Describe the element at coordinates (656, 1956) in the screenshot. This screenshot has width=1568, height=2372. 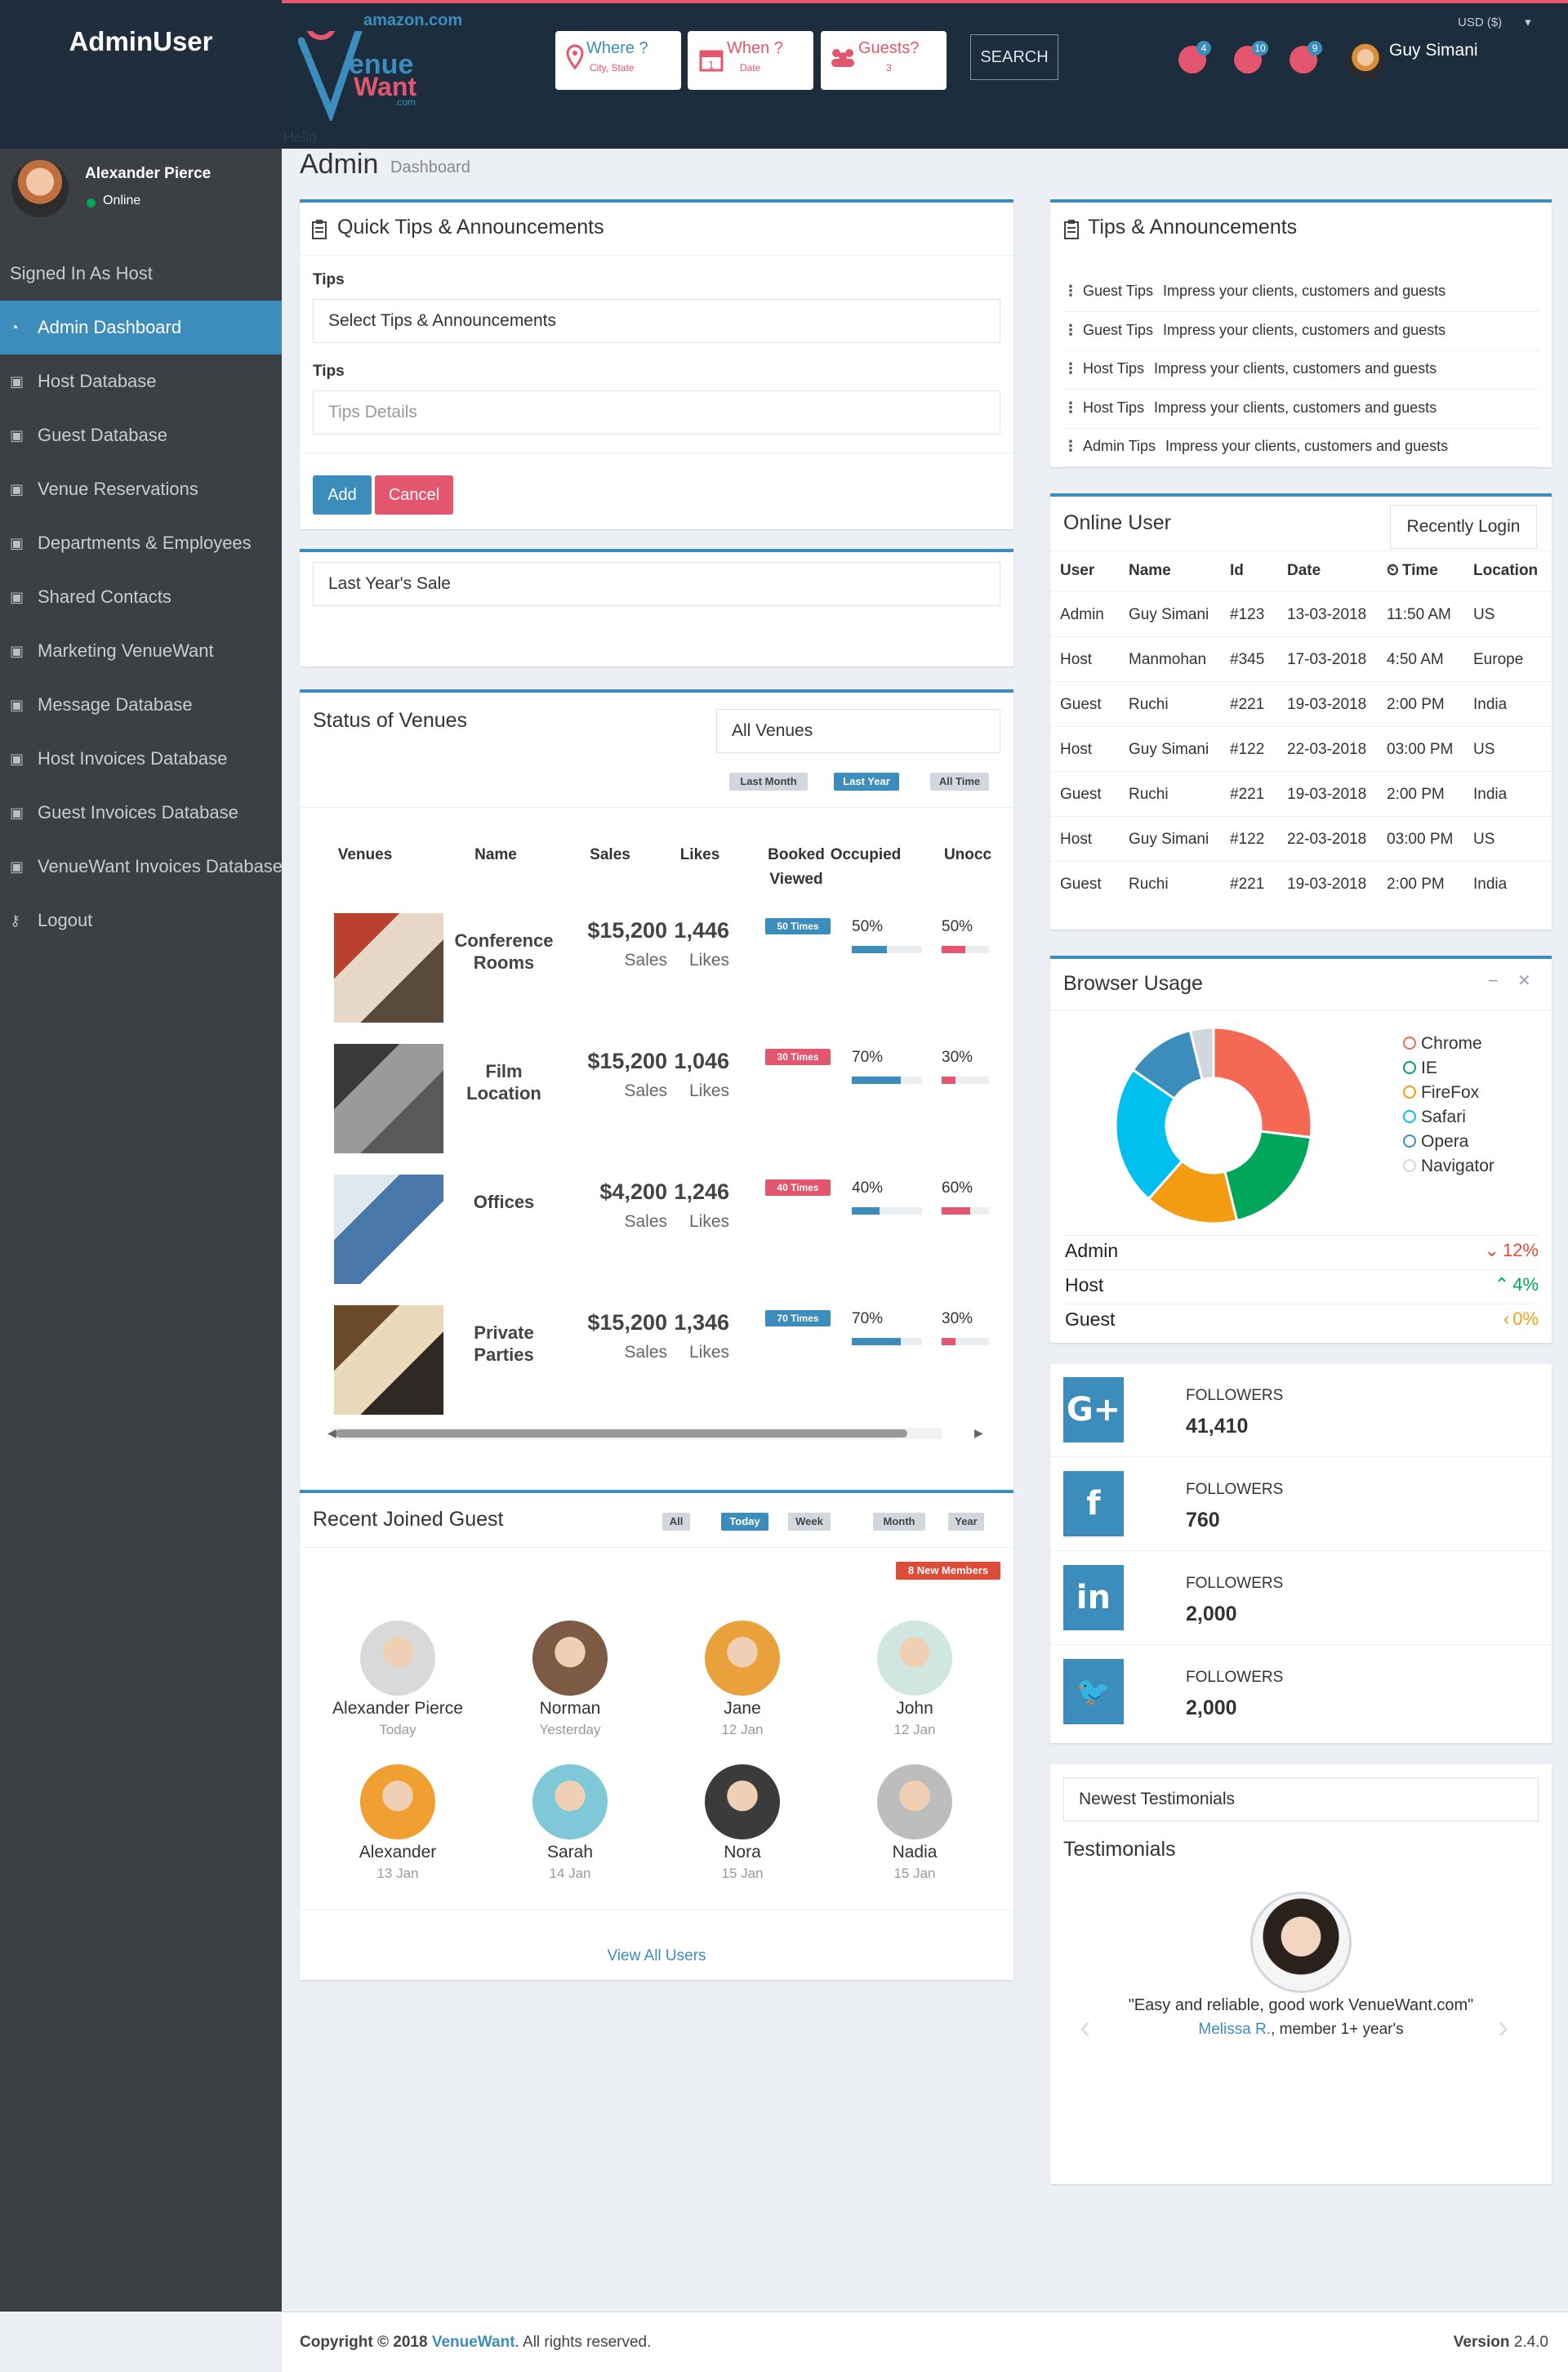
I see `view-all-users-link: View All Users` at that location.